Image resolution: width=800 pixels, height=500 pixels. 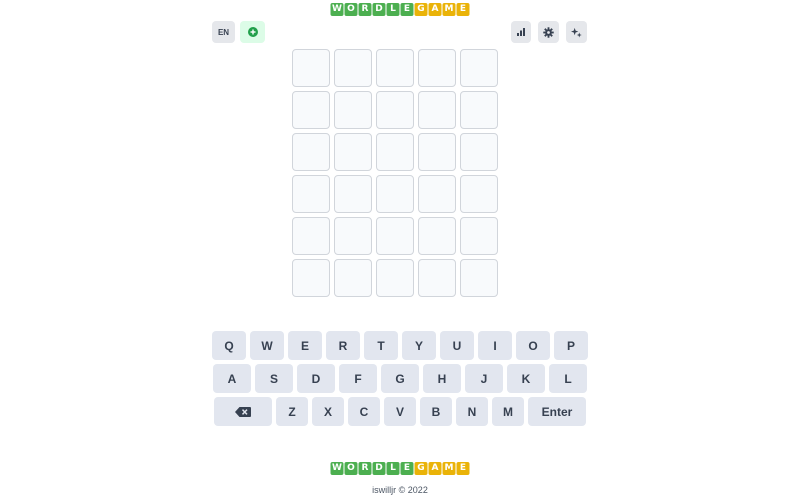 What do you see at coordinates (274, 378) in the screenshot?
I see `key-s: S` at bounding box center [274, 378].